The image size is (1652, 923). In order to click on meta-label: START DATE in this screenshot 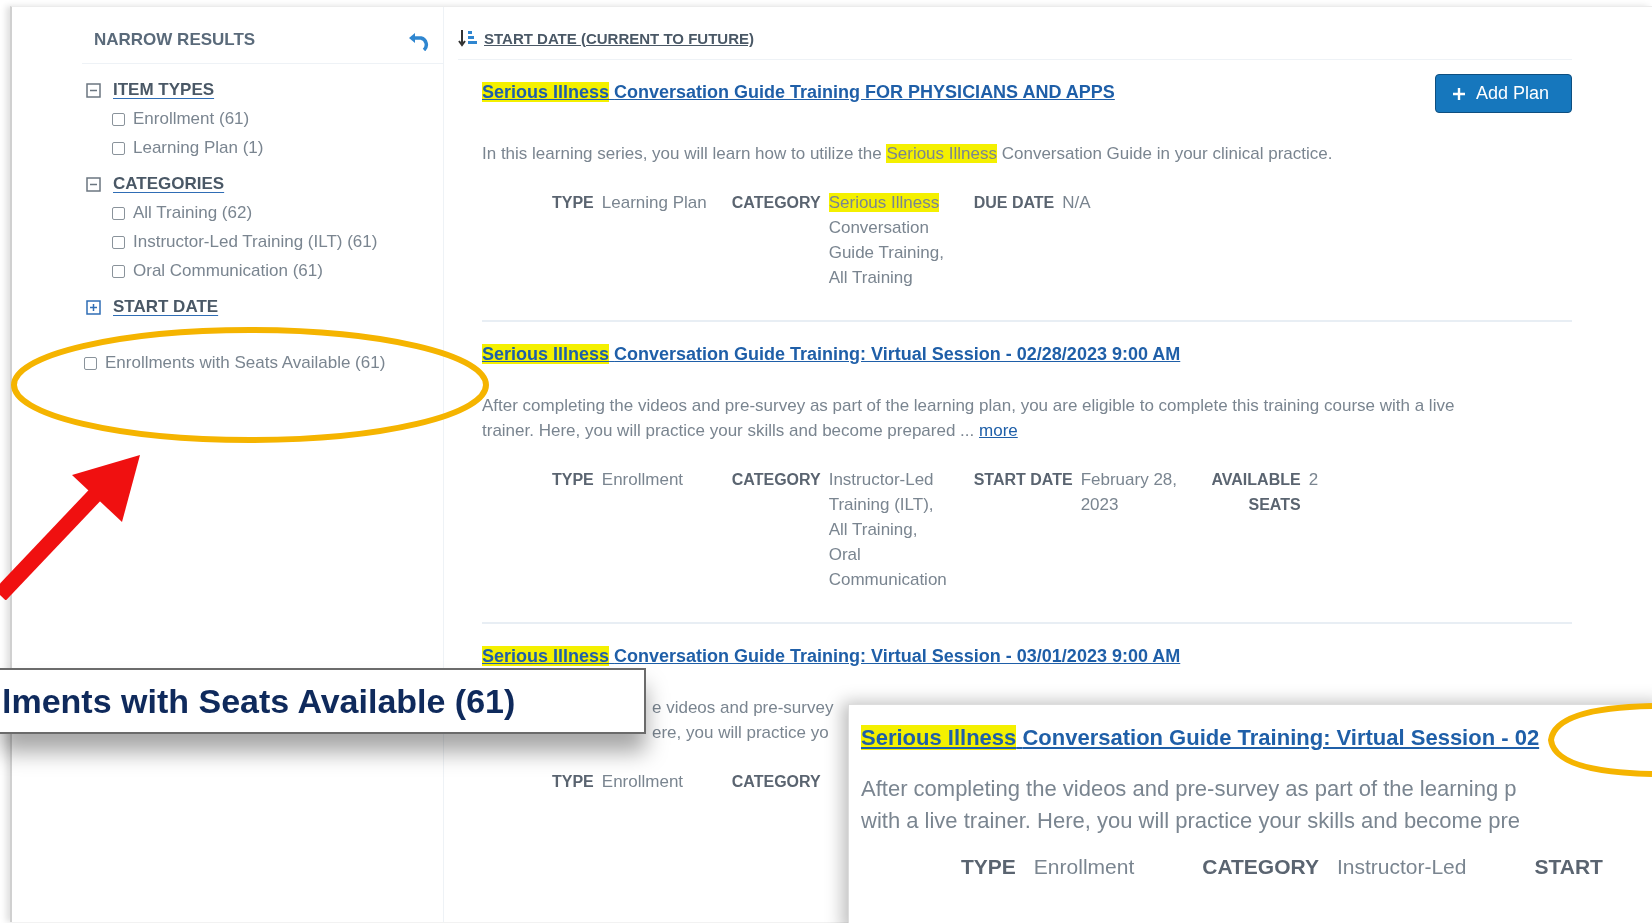, I will do `click(1023, 480)`.